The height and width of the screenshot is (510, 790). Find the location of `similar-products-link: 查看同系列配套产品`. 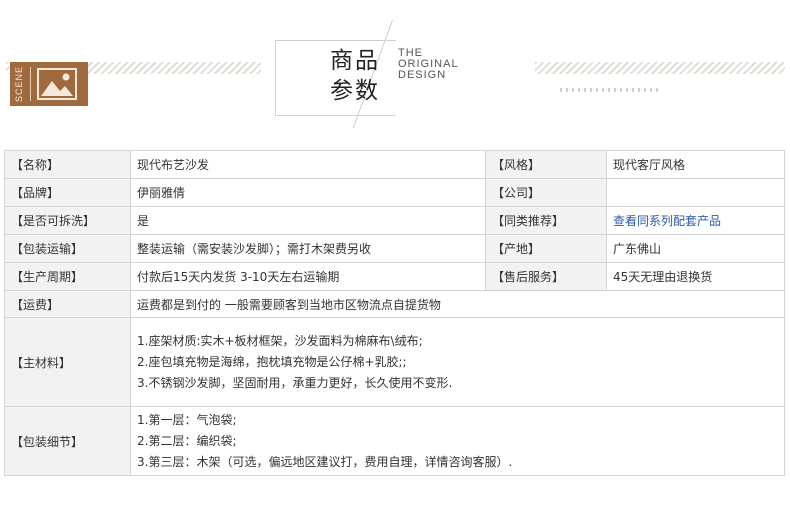

similar-products-link: 查看同系列配套产品 is located at coordinates (695, 220).